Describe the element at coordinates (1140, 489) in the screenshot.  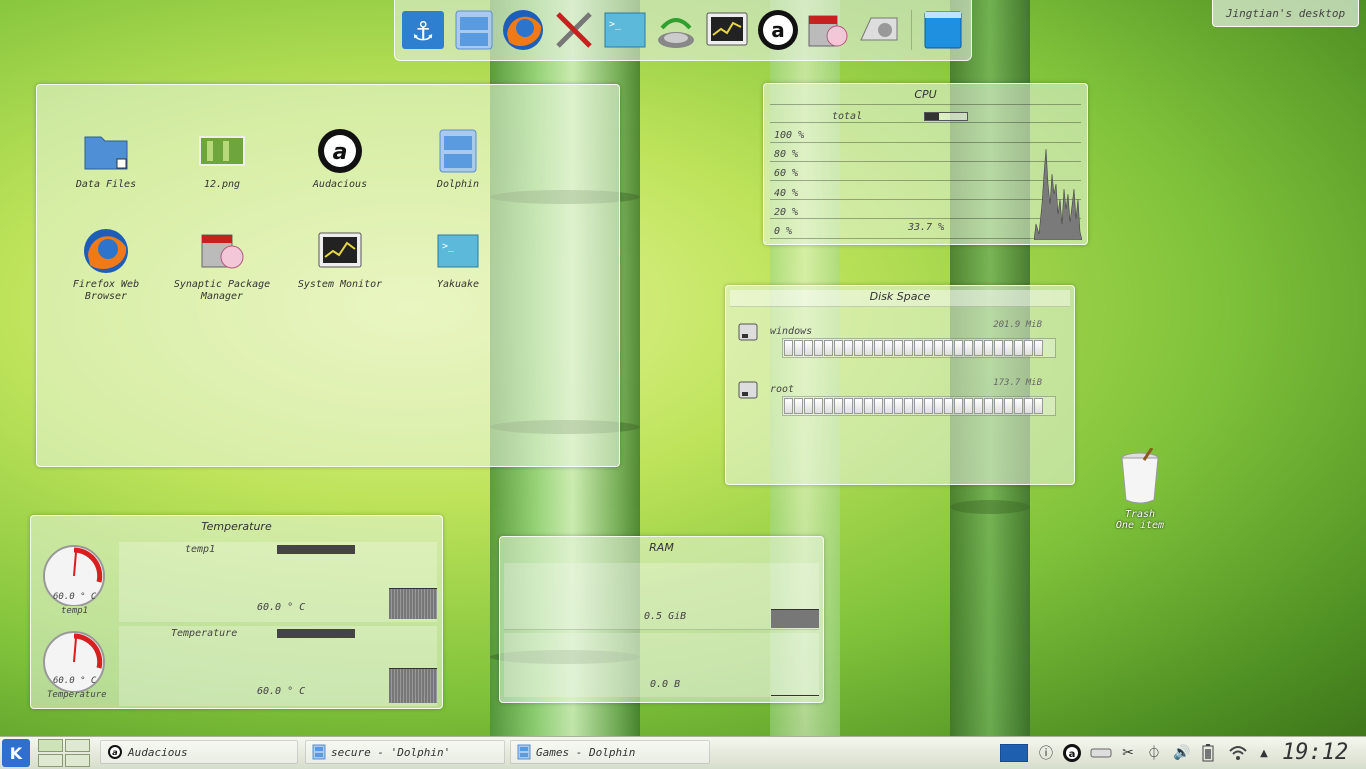
I see `trash-item: Trash One item` at that location.